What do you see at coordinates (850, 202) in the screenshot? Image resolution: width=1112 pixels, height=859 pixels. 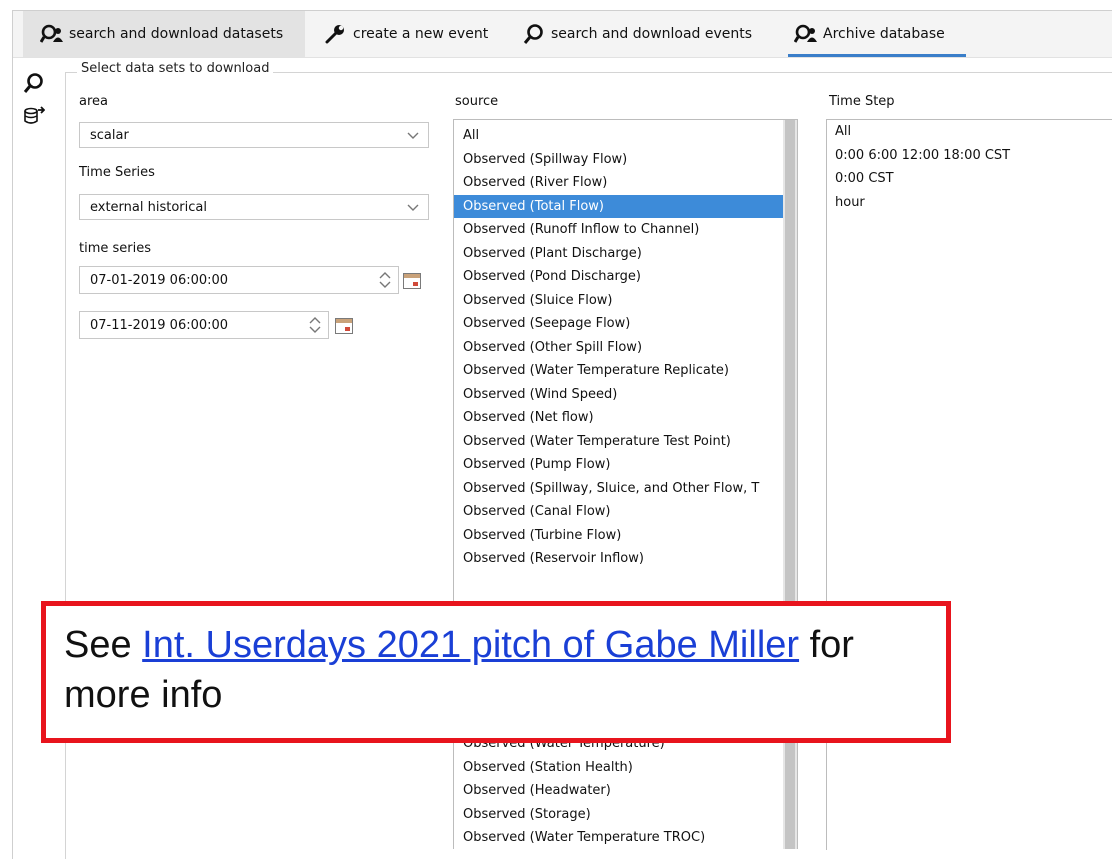 I see `time-step-list-item: hour` at bounding box center [850, 202].